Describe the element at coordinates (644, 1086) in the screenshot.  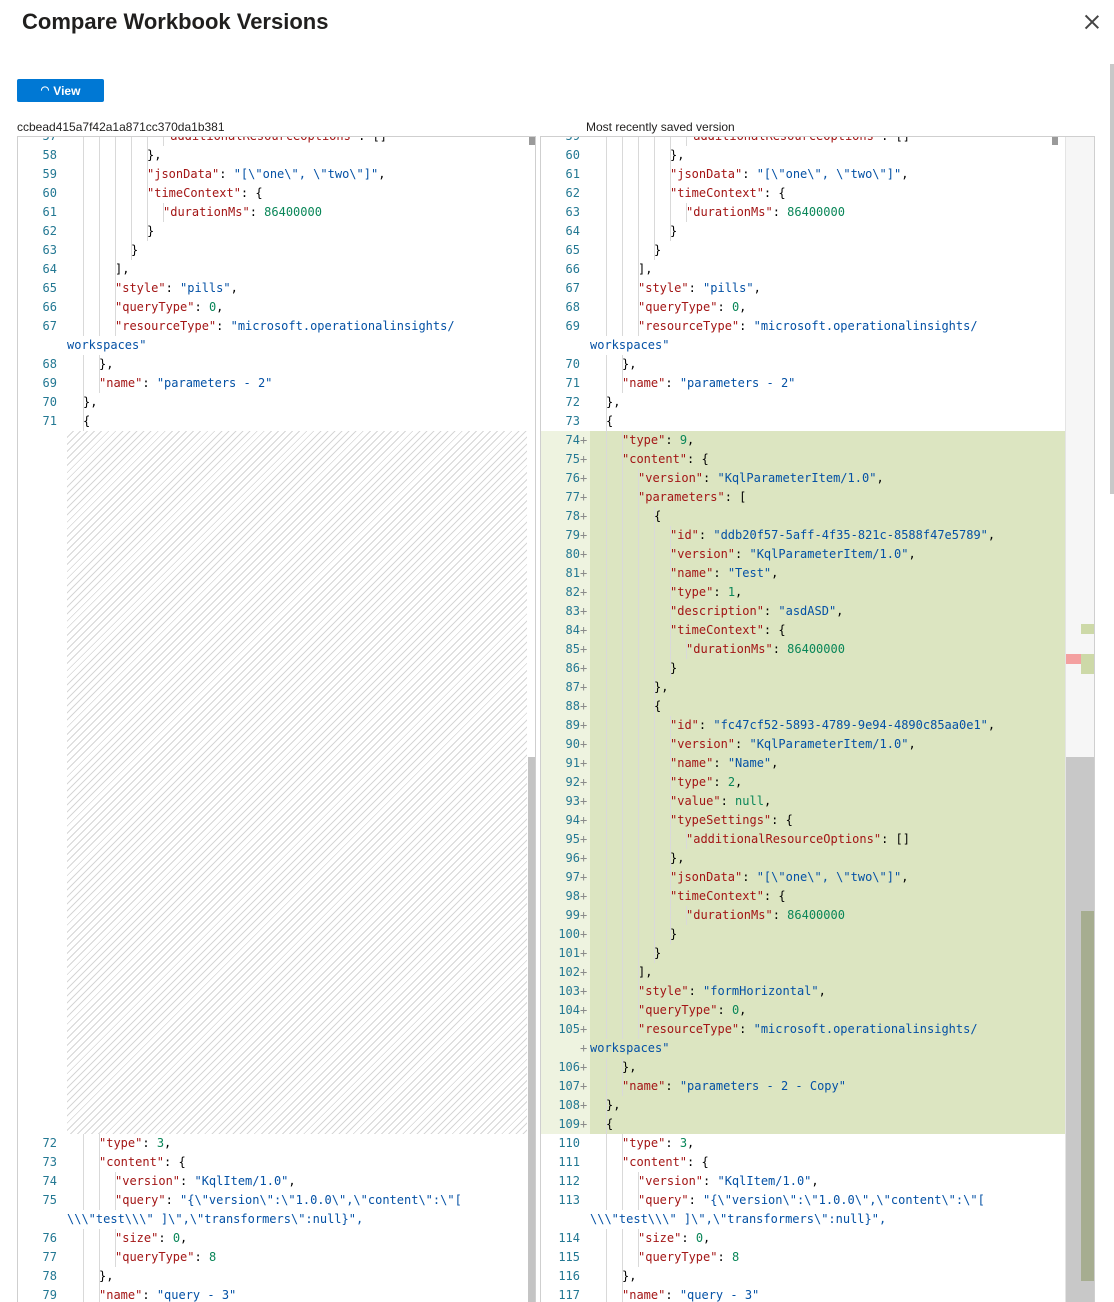
I see `code-key: "name"` at that location.